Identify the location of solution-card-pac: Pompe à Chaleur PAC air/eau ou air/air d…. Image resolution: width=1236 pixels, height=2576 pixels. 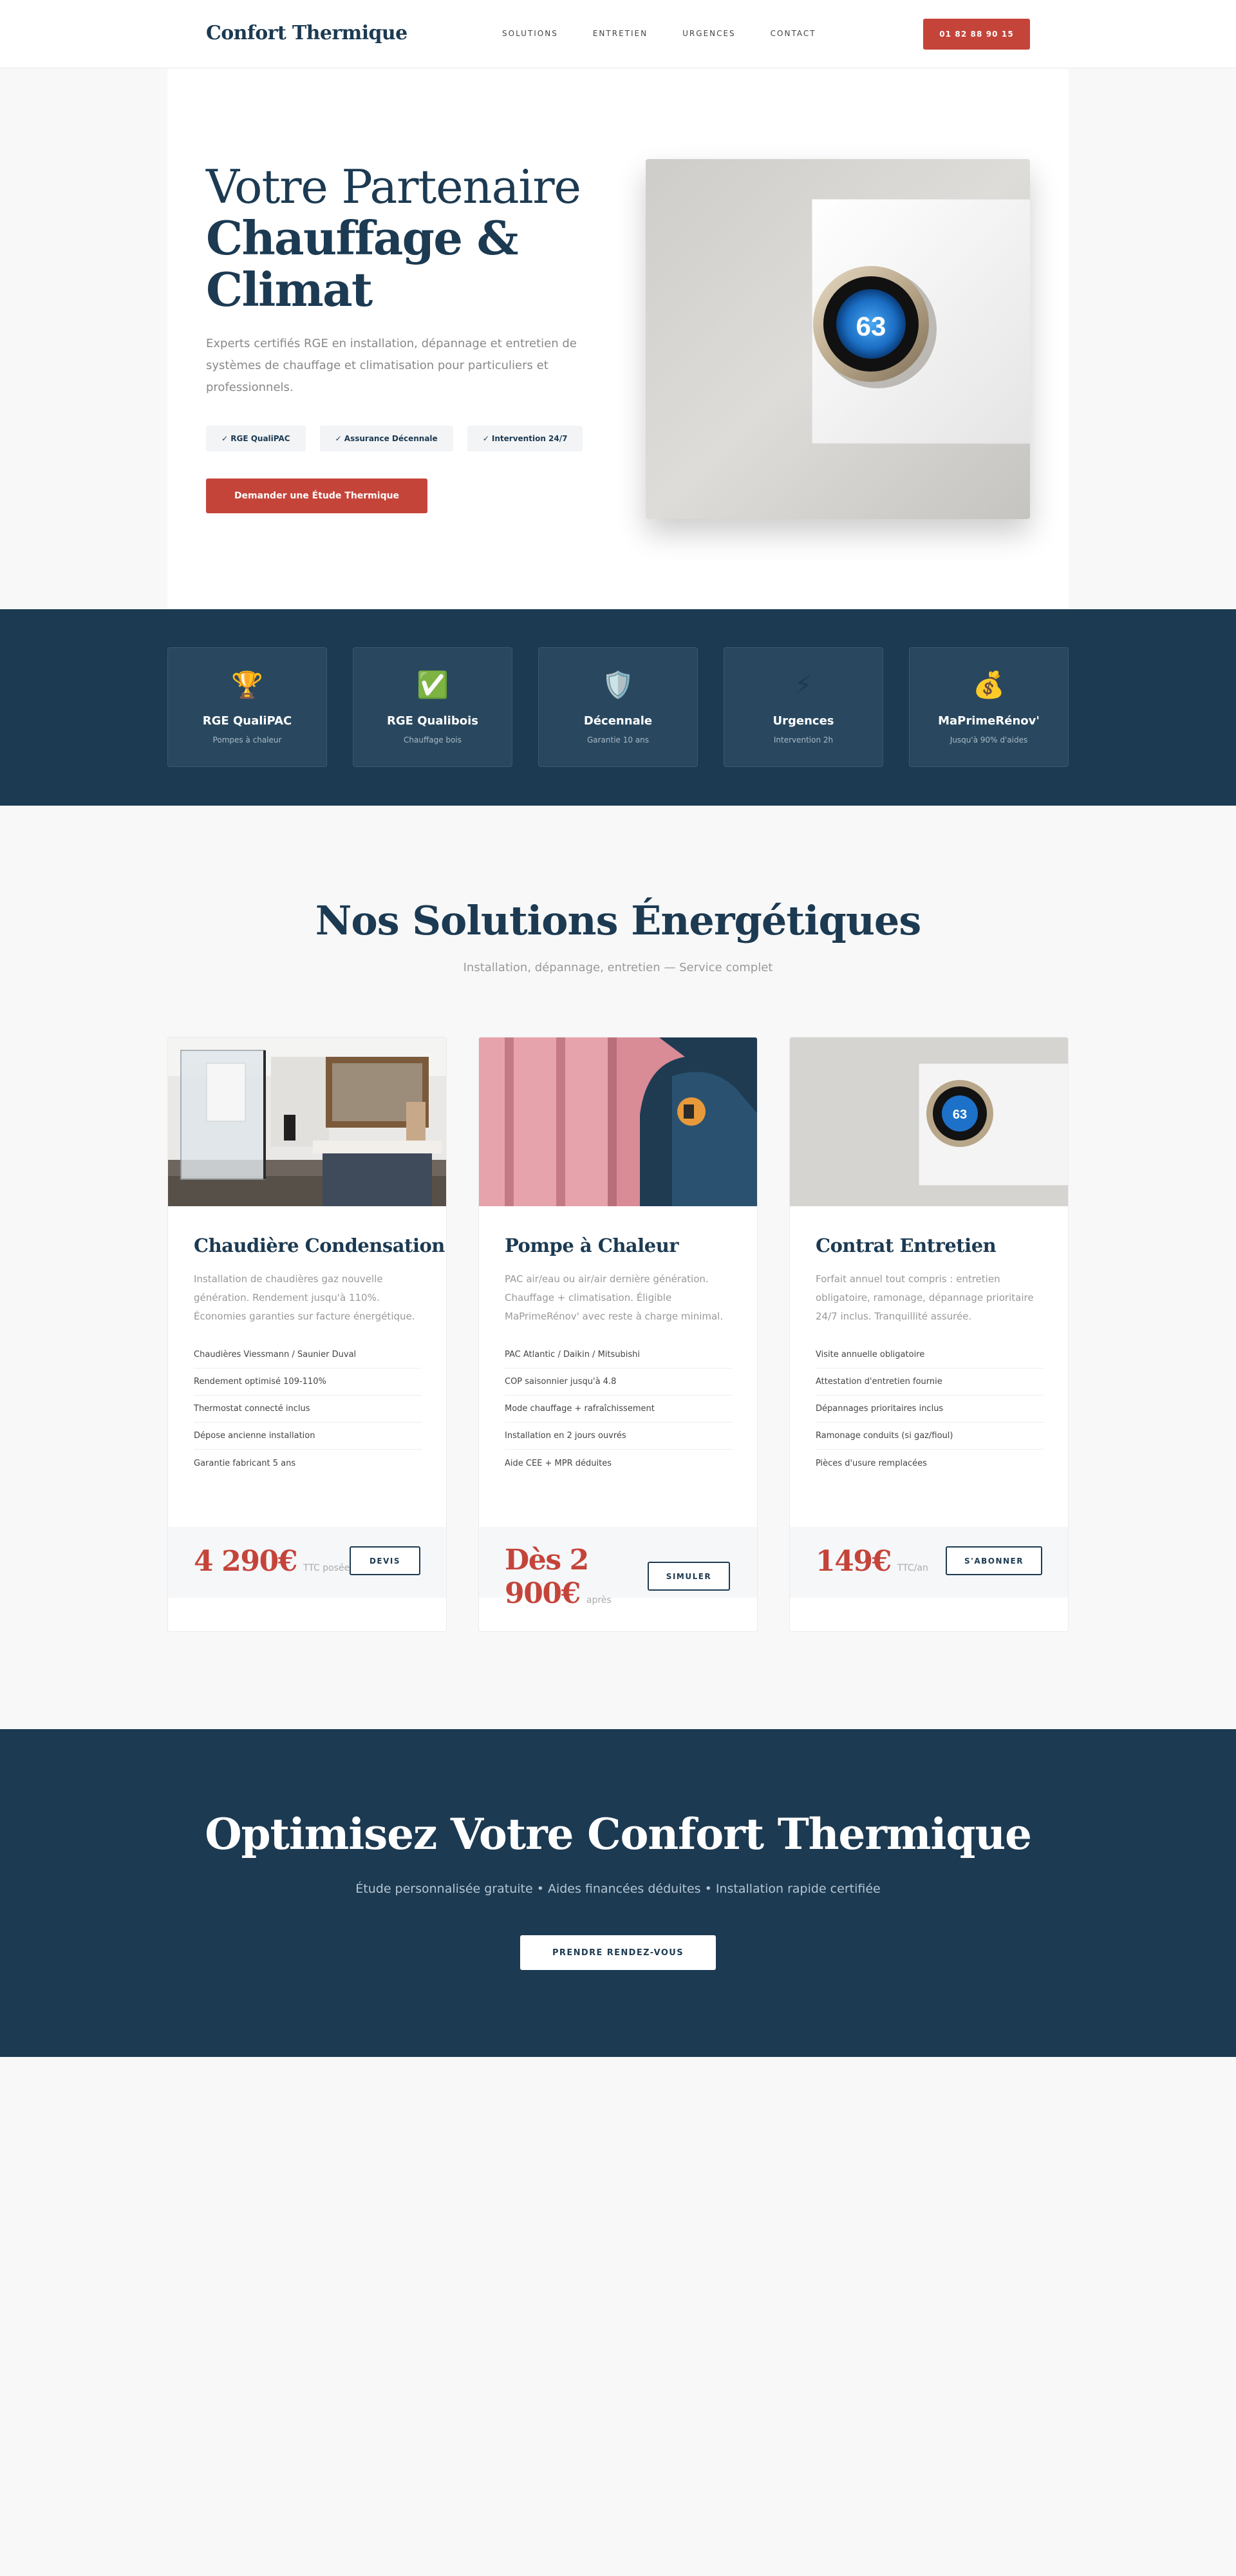
(618, 1335).